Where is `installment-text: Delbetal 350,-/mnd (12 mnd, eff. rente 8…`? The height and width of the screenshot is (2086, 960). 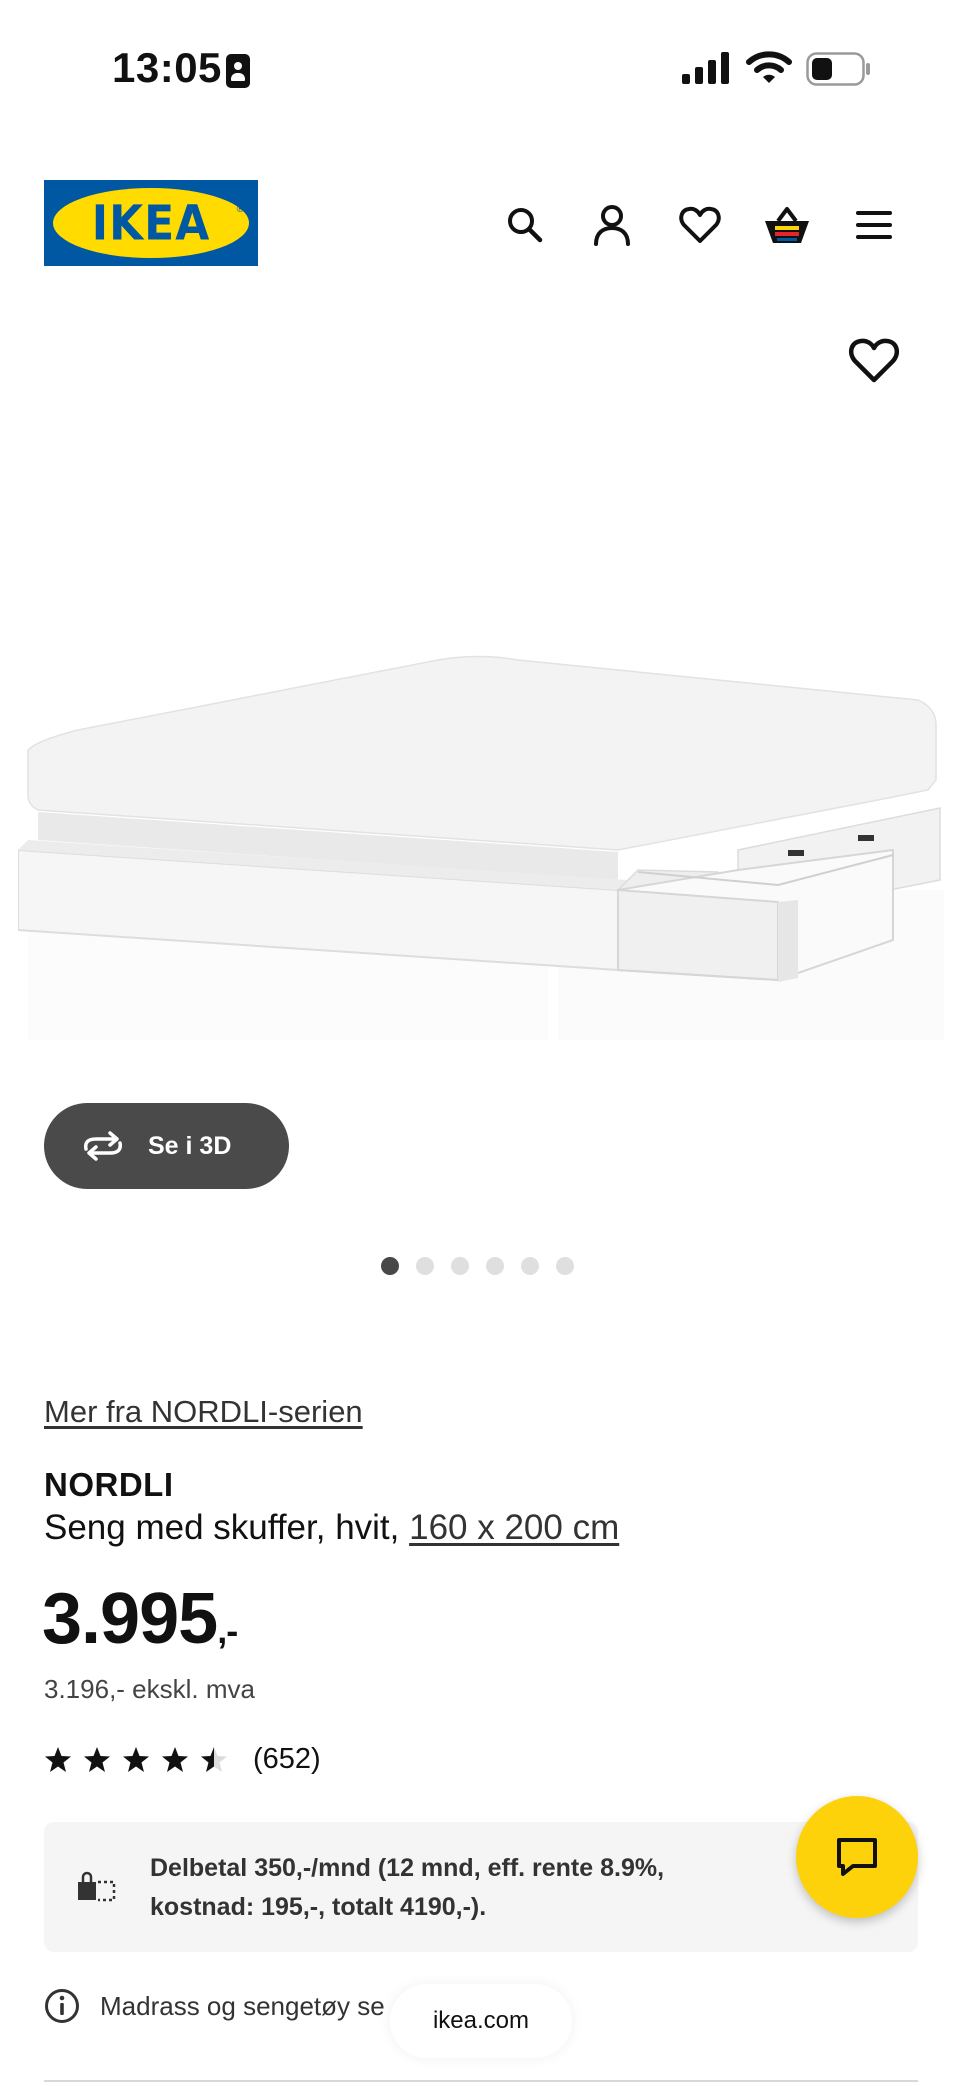 installment-text: Delbetal 350,-/mnd (12 mnd, eff. rente 8… is located at coordinates (407, 1887).